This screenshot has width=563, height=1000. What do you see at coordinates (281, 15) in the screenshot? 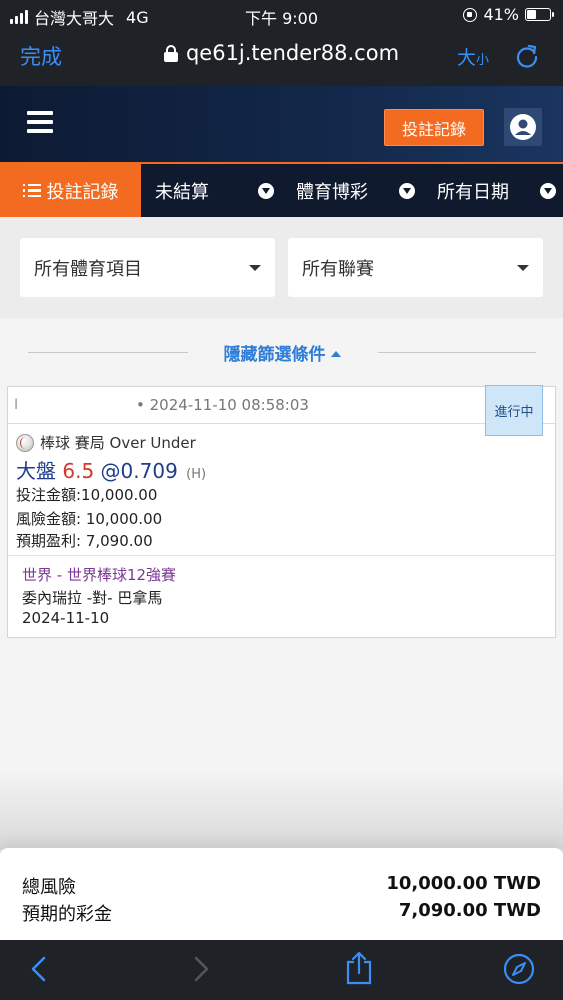
I see `status-bar: 台灣大哥大 4G 下午 9:00 41%` at bounding box center [281, 15].